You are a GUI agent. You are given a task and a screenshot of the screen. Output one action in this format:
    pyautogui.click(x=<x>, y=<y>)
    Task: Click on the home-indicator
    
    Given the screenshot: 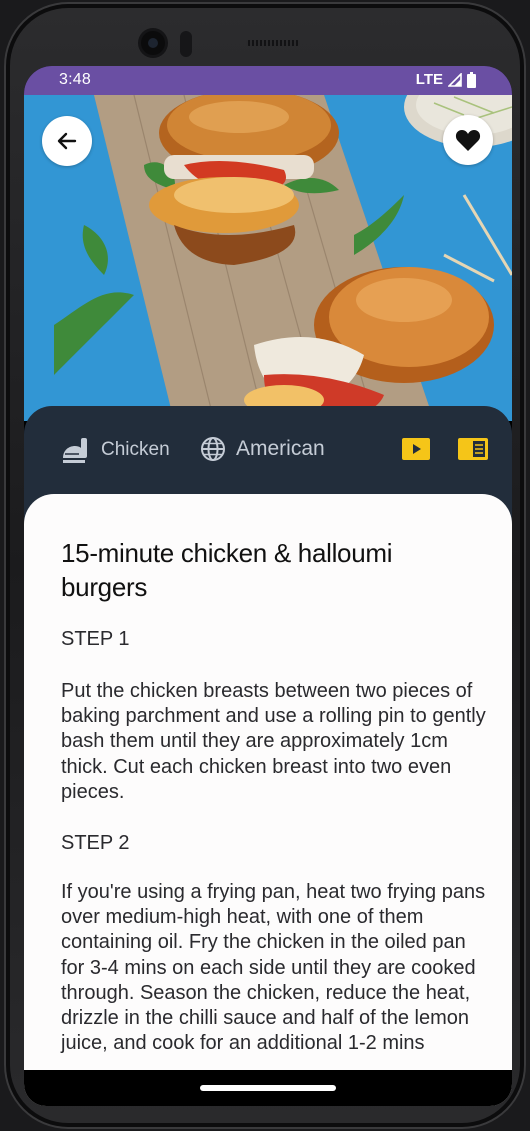 What is the action you would take?
    pyautogui.click(x=268, y=1088)
    